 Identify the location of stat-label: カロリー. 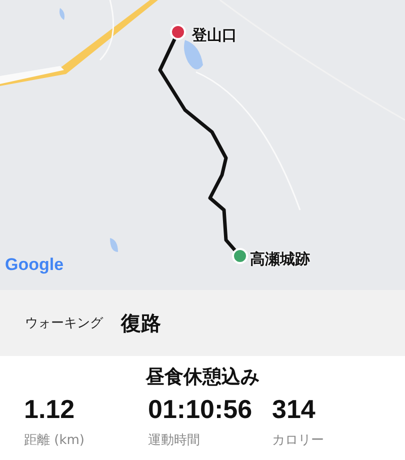
(298, 440).